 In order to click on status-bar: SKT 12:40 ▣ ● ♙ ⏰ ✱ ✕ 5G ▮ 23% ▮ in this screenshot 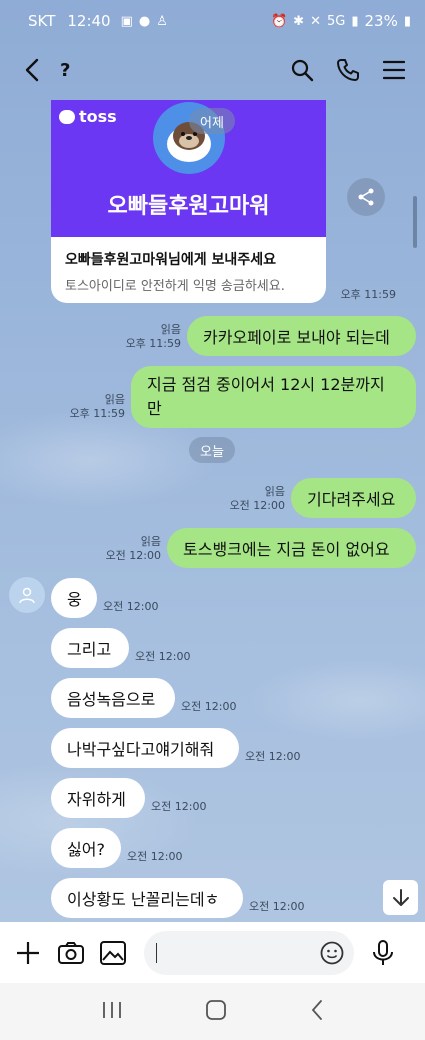, I will do `click(212, 21)`.